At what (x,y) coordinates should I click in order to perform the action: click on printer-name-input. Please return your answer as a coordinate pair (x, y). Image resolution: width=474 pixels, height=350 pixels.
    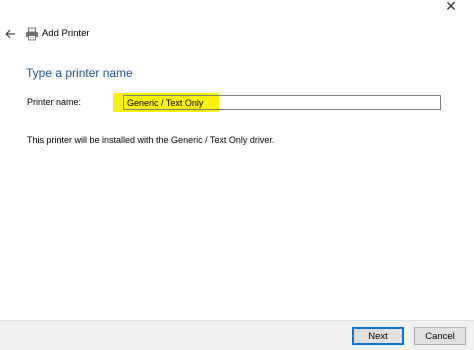
    Looking at the image, I should click on (282, 102).